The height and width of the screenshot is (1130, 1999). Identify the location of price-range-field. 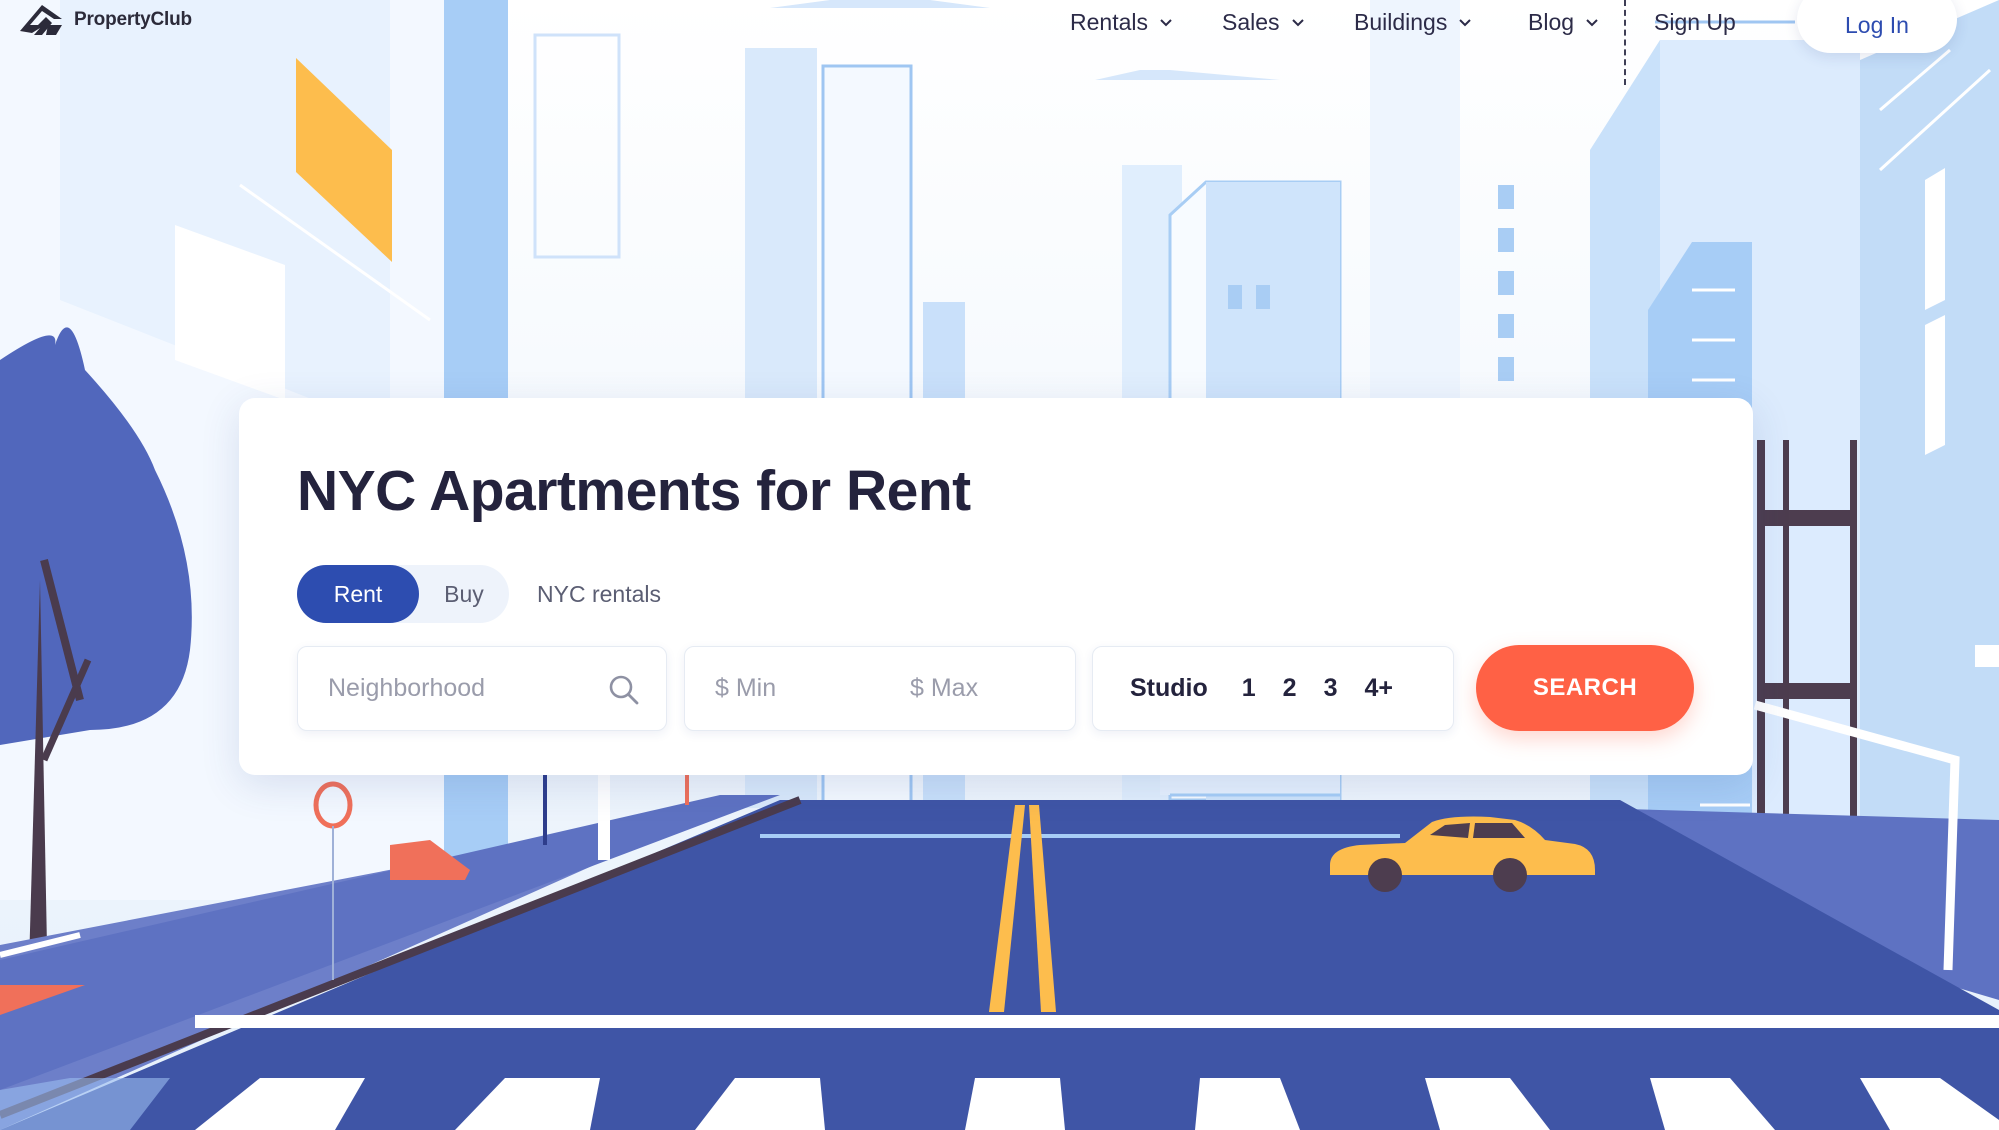
(880, 688).